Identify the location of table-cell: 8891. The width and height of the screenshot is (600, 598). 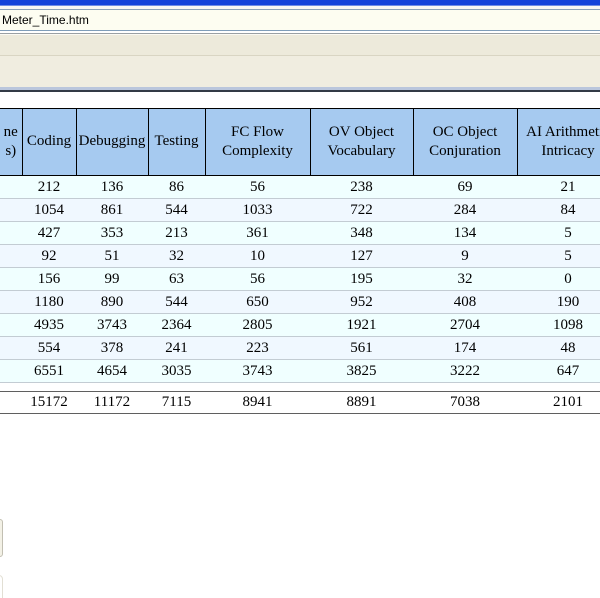
(361, 402).